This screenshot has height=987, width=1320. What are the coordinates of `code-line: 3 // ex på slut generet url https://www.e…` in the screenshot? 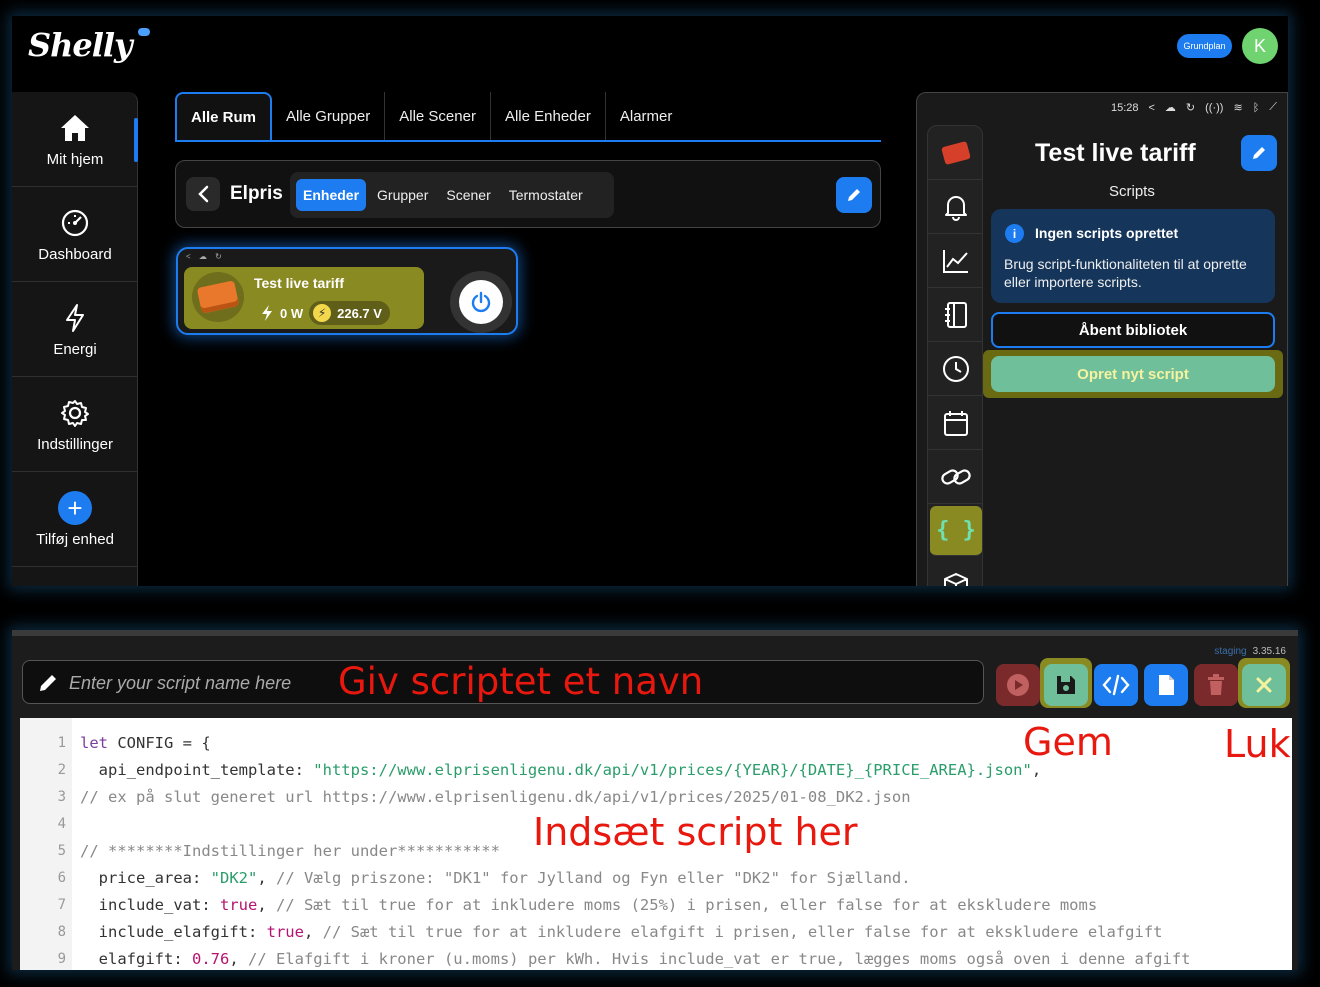 It's located at (656, 797).